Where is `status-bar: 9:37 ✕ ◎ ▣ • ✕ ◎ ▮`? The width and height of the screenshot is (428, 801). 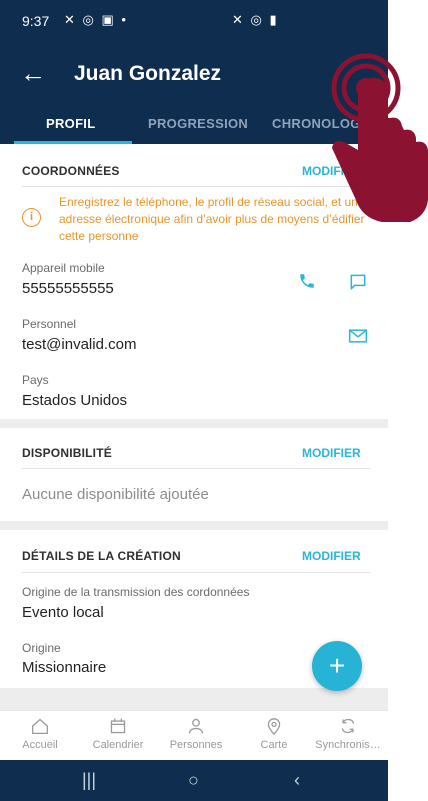
status-bar: 9:37 ✕ ◎ ▣ • ✕ ◎ ▮ is located at coordinates (194, 21).